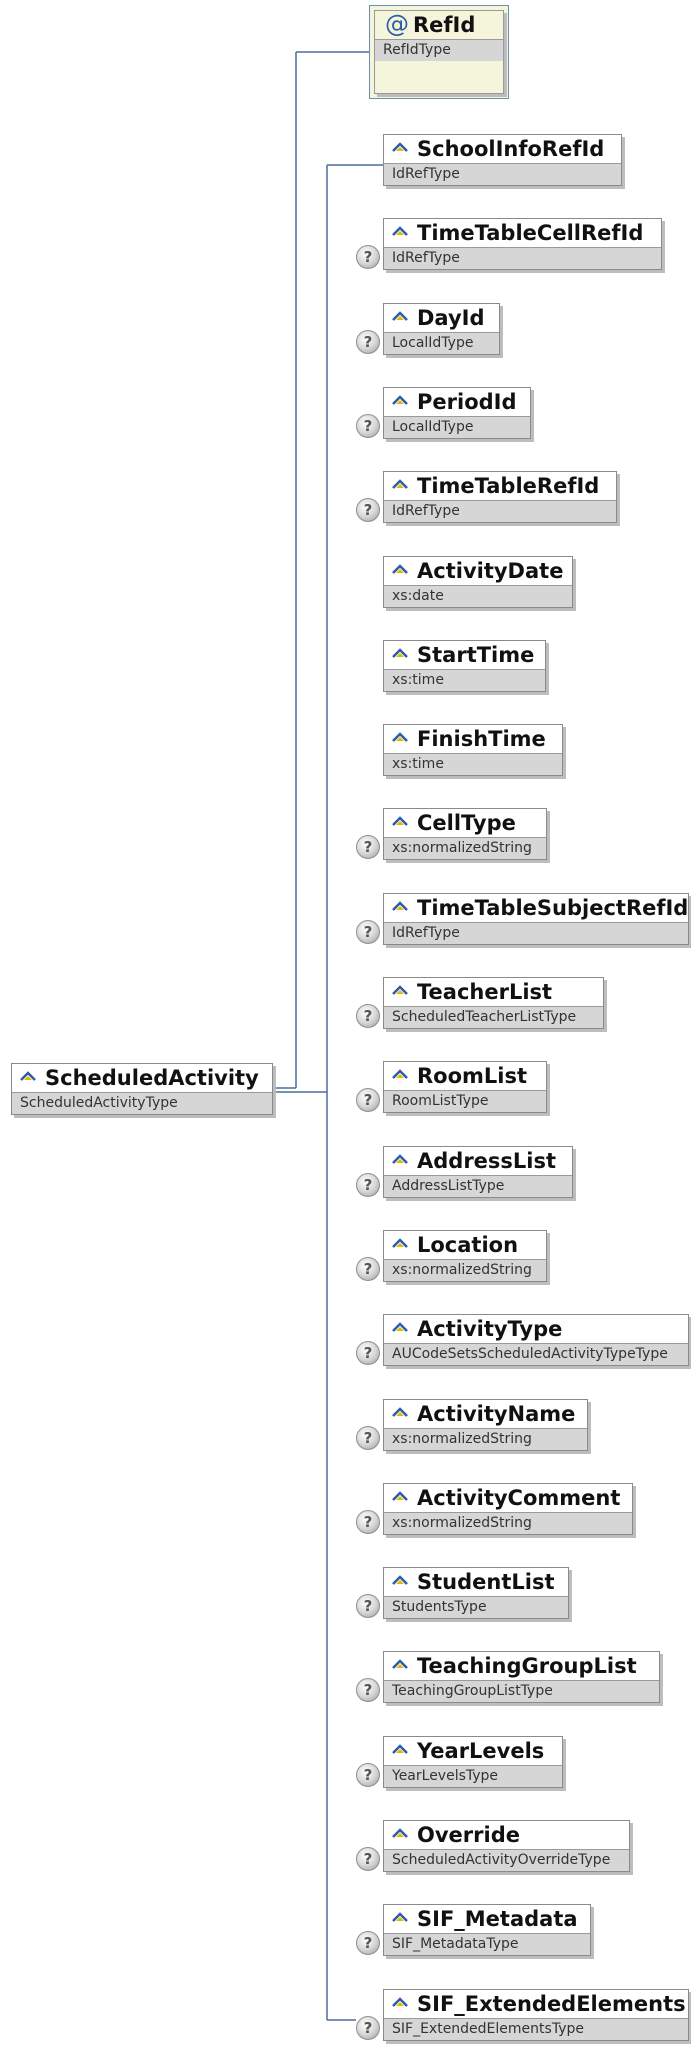 The width and height of the screenshot is (691, 2046). I want to click on element-name: RoomList, so click(465, 1076).